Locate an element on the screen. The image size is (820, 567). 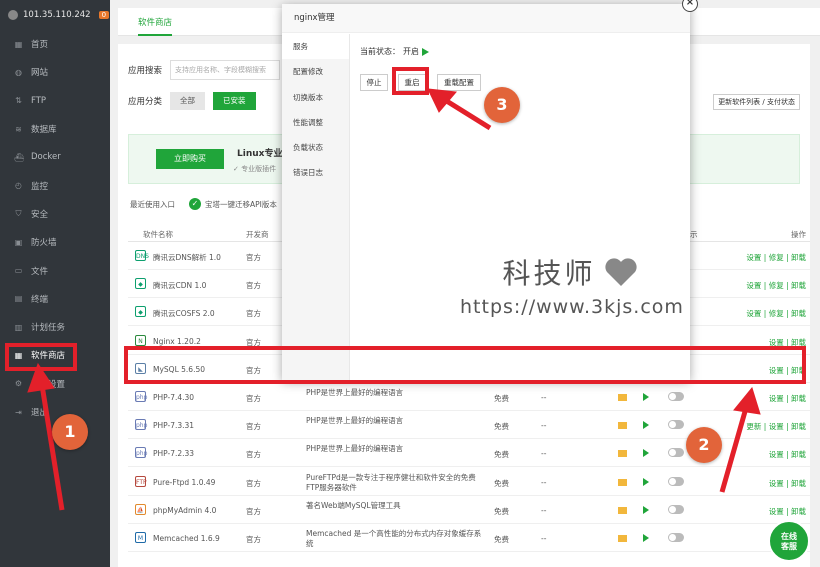
promo-title: Linux专业 is located at coordinates (260, 154).